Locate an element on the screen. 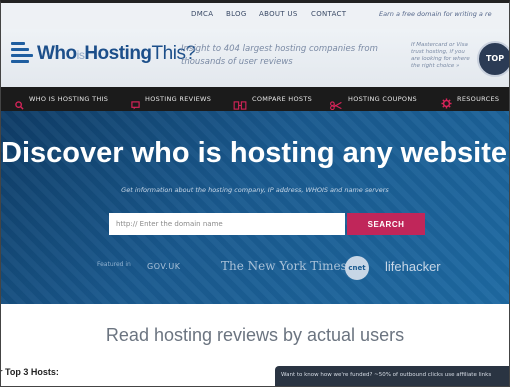 The width and height of the screenshot is (510, 387). press-logo-cnet: cnet is located at coordinates (357, 268).